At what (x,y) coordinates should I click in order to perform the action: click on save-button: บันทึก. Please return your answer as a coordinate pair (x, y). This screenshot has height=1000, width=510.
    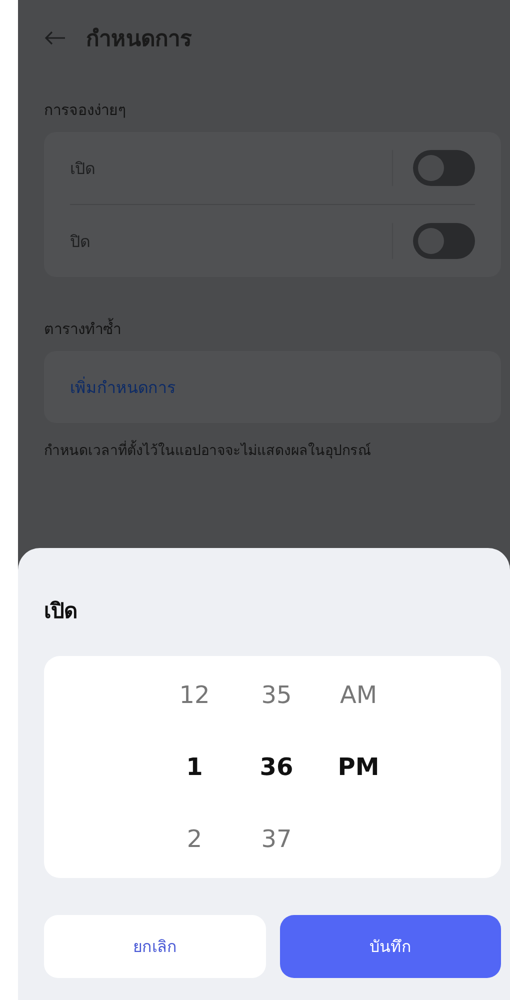
    Looking at the image, I should click on (390, 946).